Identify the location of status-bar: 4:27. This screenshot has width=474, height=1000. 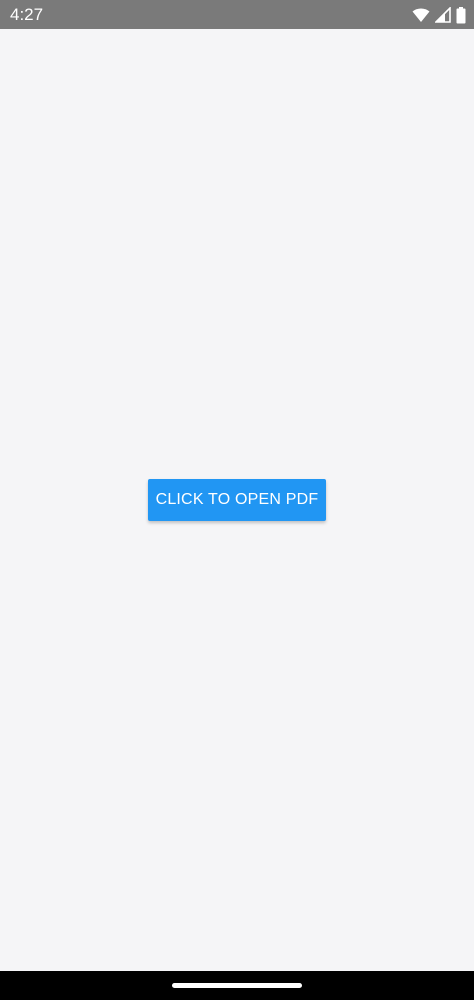
(237, 14).